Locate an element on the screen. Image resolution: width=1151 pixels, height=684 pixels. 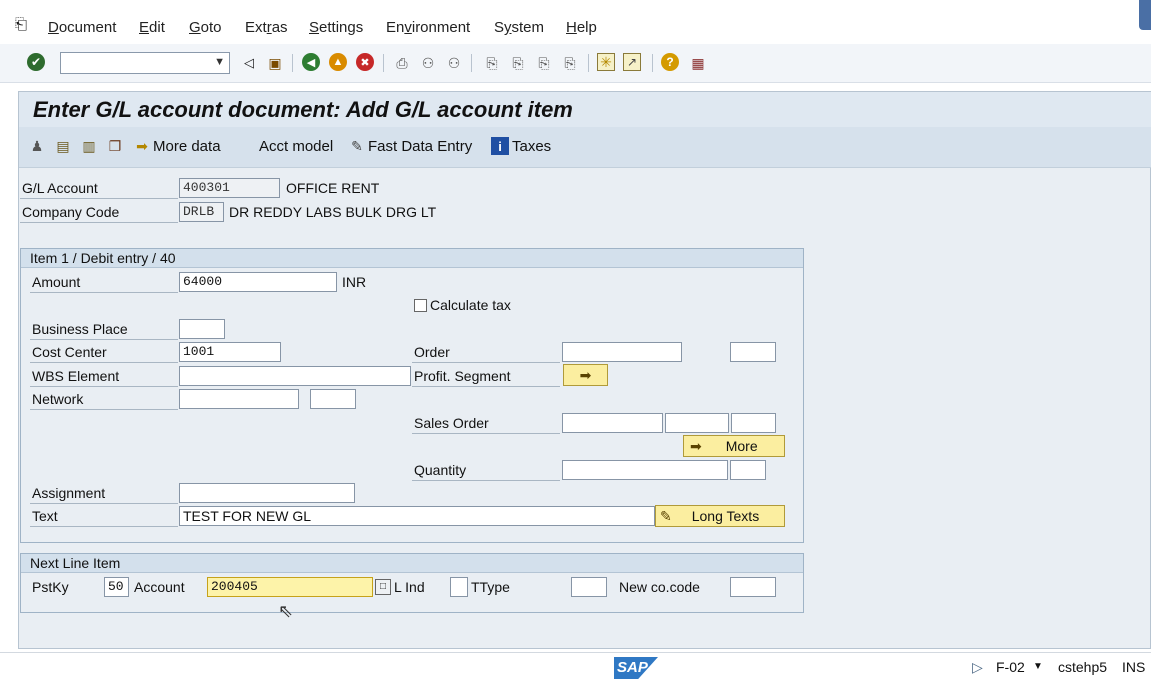
assignment-label: Assignment is located at coordinates (69, 493).